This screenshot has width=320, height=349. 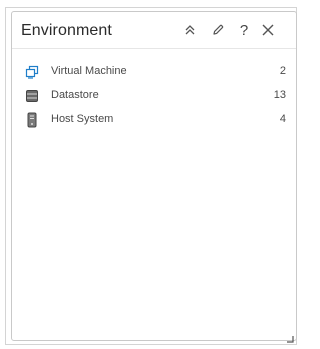 What do you see at coordinates (75, 95) in the screenshot?
I see `list-item-label: Datastore` at bounding box center [75, 95].